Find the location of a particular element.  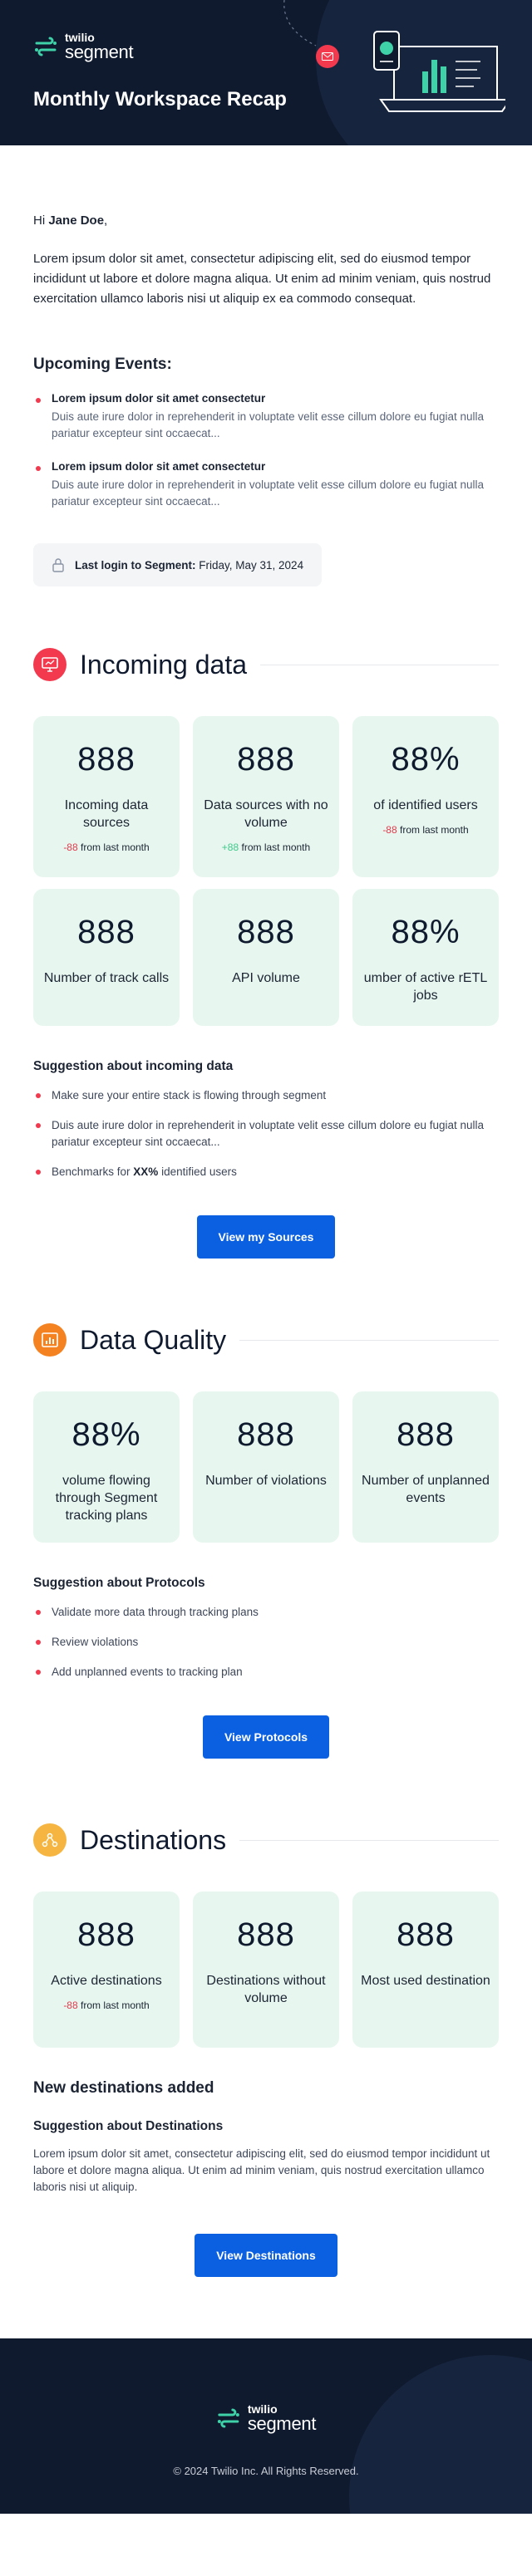

suggestion-text: identified users is located at coordinates (197, 1171).